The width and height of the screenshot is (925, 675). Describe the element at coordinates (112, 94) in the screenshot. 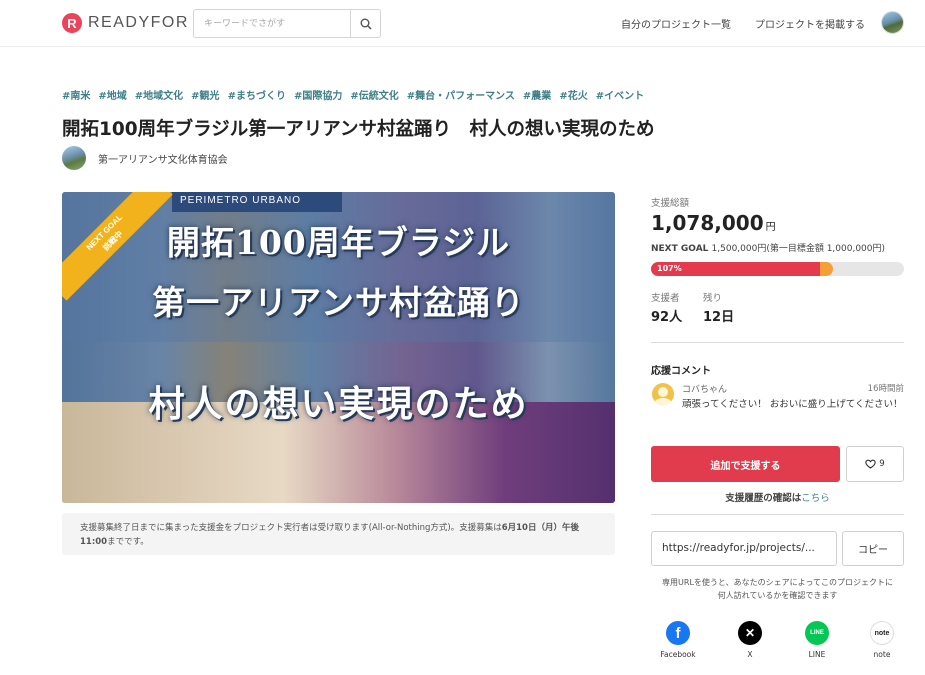

I see `tag-link: #地域` at that location.